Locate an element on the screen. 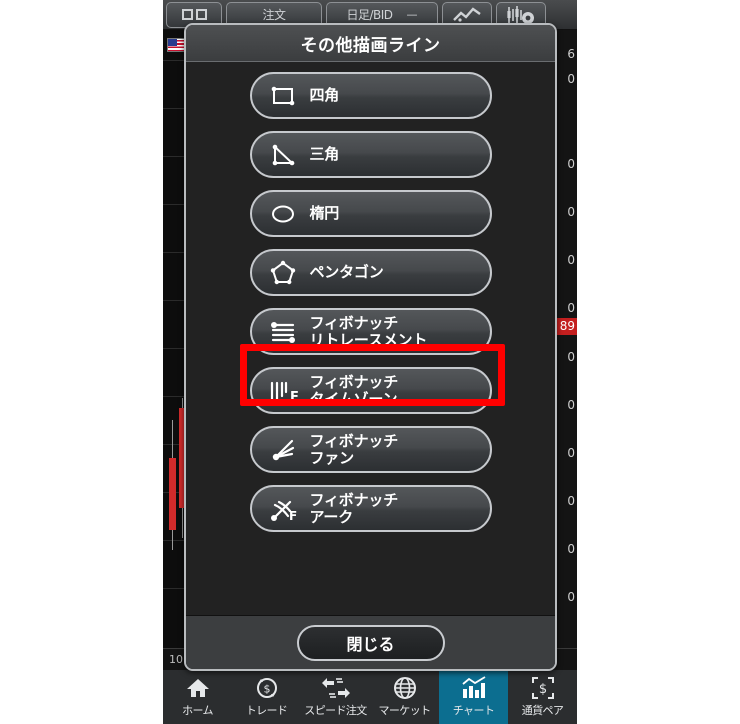  line-chart-icon is located at coordinates (467, 14).